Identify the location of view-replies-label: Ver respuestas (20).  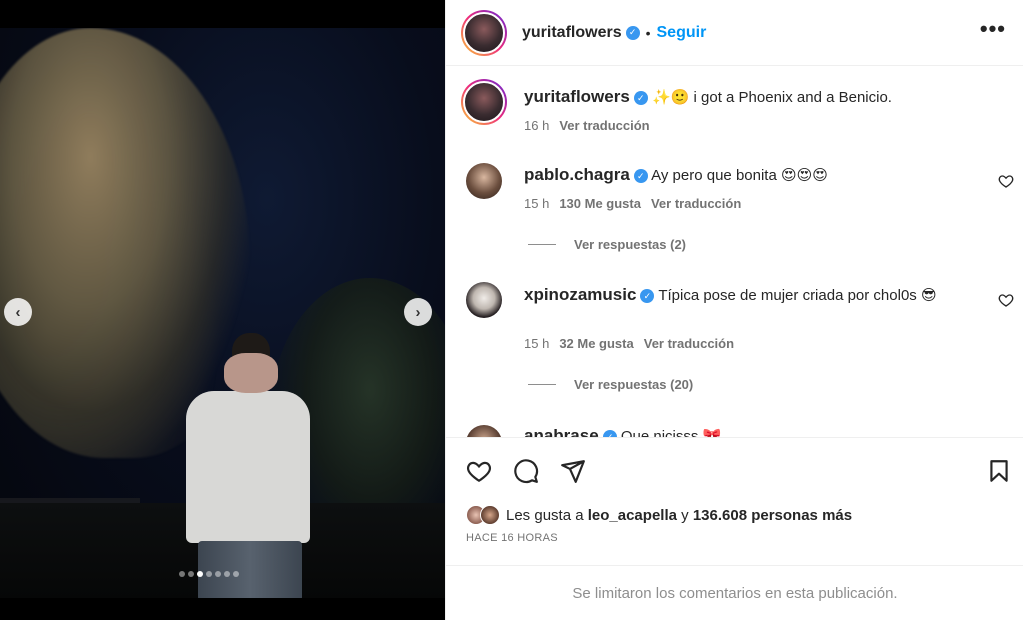
(634, 384).